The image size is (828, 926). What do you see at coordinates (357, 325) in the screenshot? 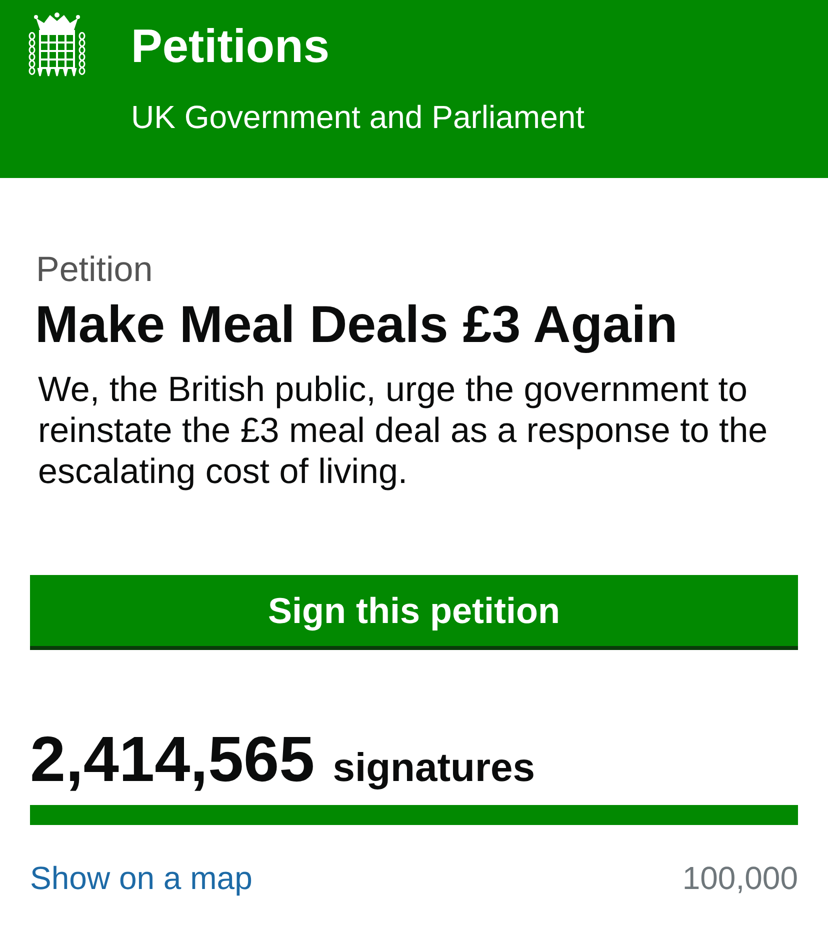
I see `petition-title: Make Meal Deals £3 Again` at bounding box center [357, 325].